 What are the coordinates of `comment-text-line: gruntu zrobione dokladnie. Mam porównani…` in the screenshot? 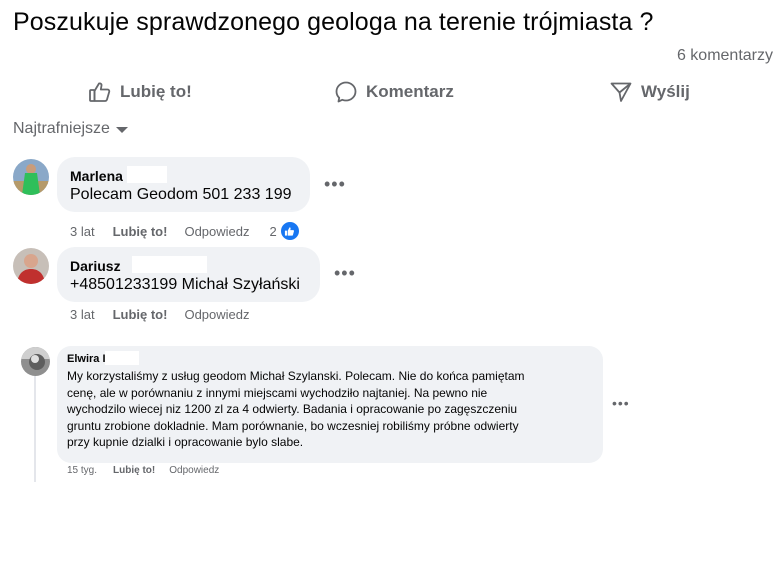 It's located at (293, 425).